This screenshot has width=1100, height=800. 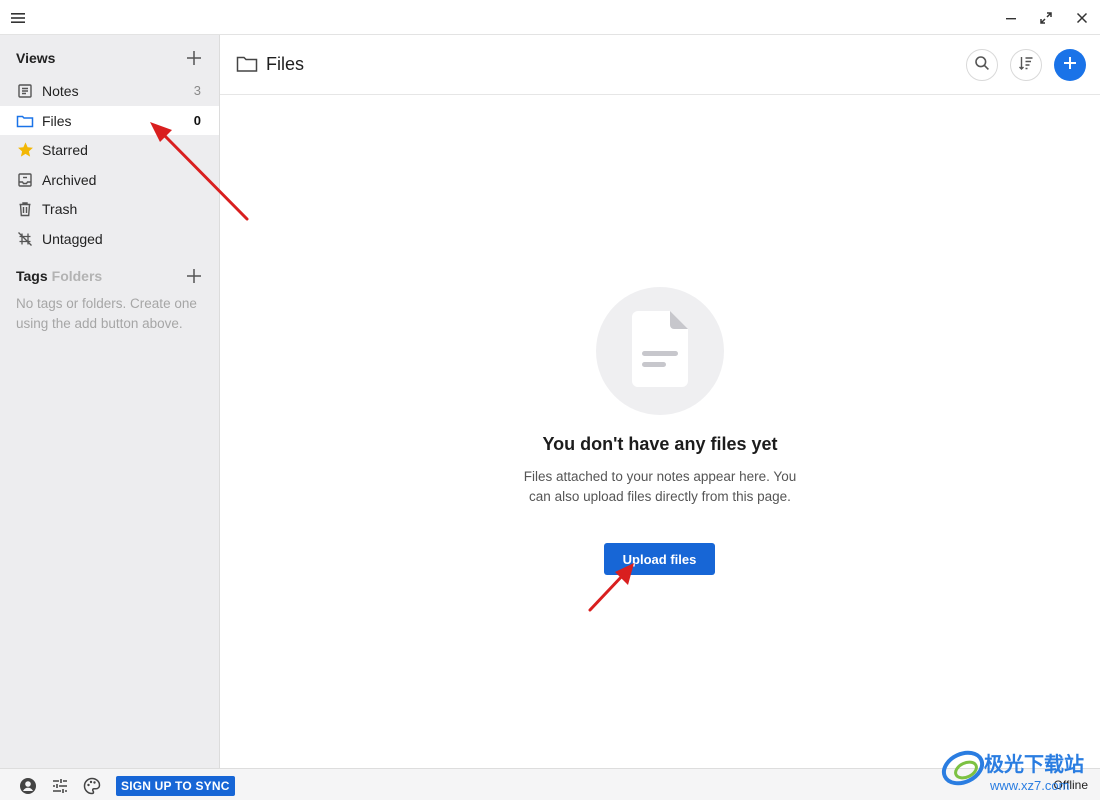 What do you see at coordinates (175, 786) in the screenshot?
I see `sign-up-to-sync-button: SIGN UP TO SYNC` at bounding box center [175, 786].